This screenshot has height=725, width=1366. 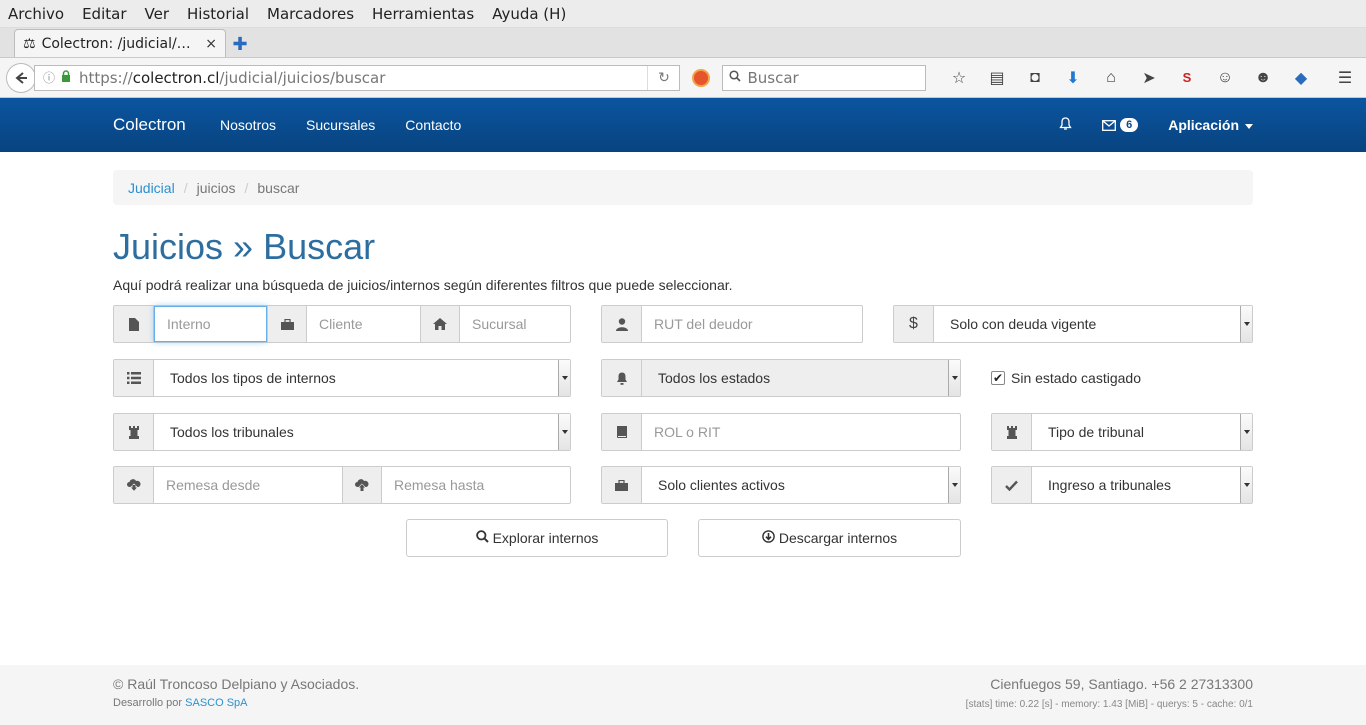 What do you see at coordinates (1093, 324) in the screenshot?
I see `deuda-select: Solo con deuda vigente` at bounding box center [1093, 324].